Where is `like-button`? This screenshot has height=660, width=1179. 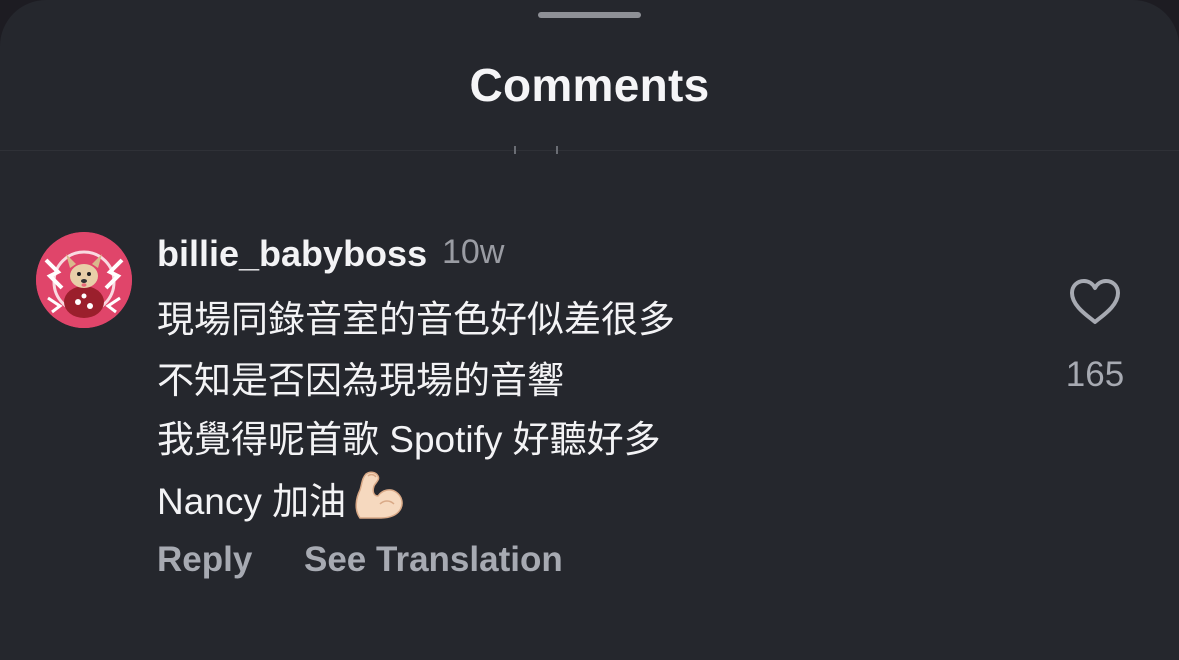
like-button is located at coordinates (1095, 302).